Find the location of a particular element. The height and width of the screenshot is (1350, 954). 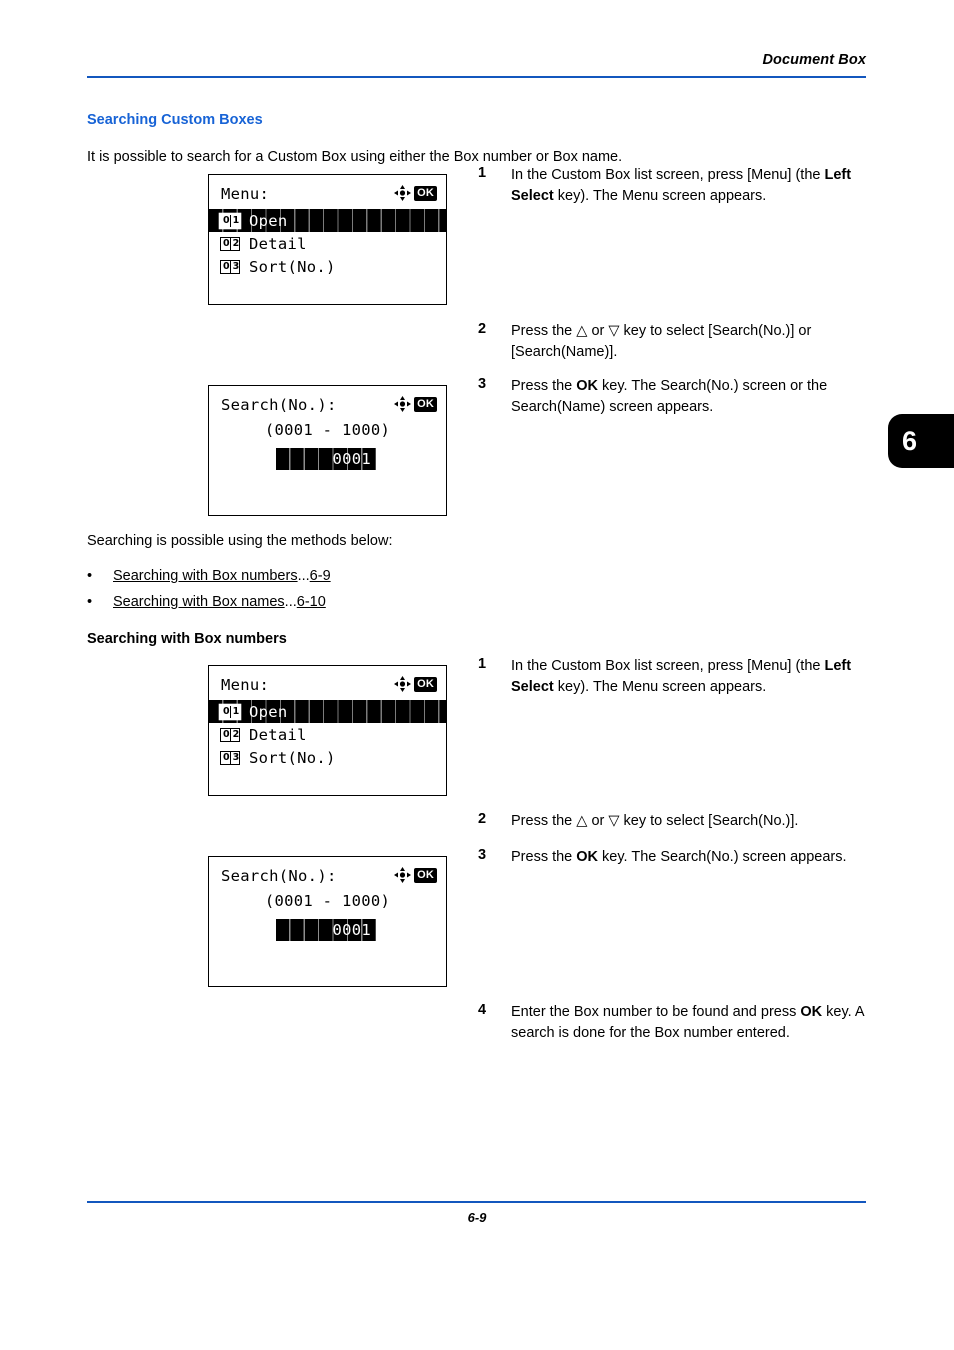

step-number: 4 is located at coordinates (482, 1010).